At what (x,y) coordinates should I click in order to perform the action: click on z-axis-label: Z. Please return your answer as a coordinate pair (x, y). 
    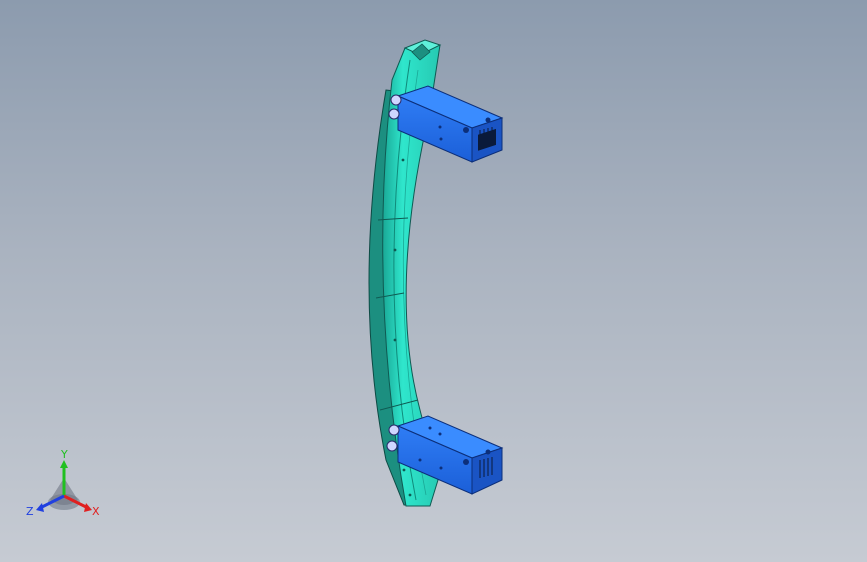
    Looking at the image, I should click on (30, 511).